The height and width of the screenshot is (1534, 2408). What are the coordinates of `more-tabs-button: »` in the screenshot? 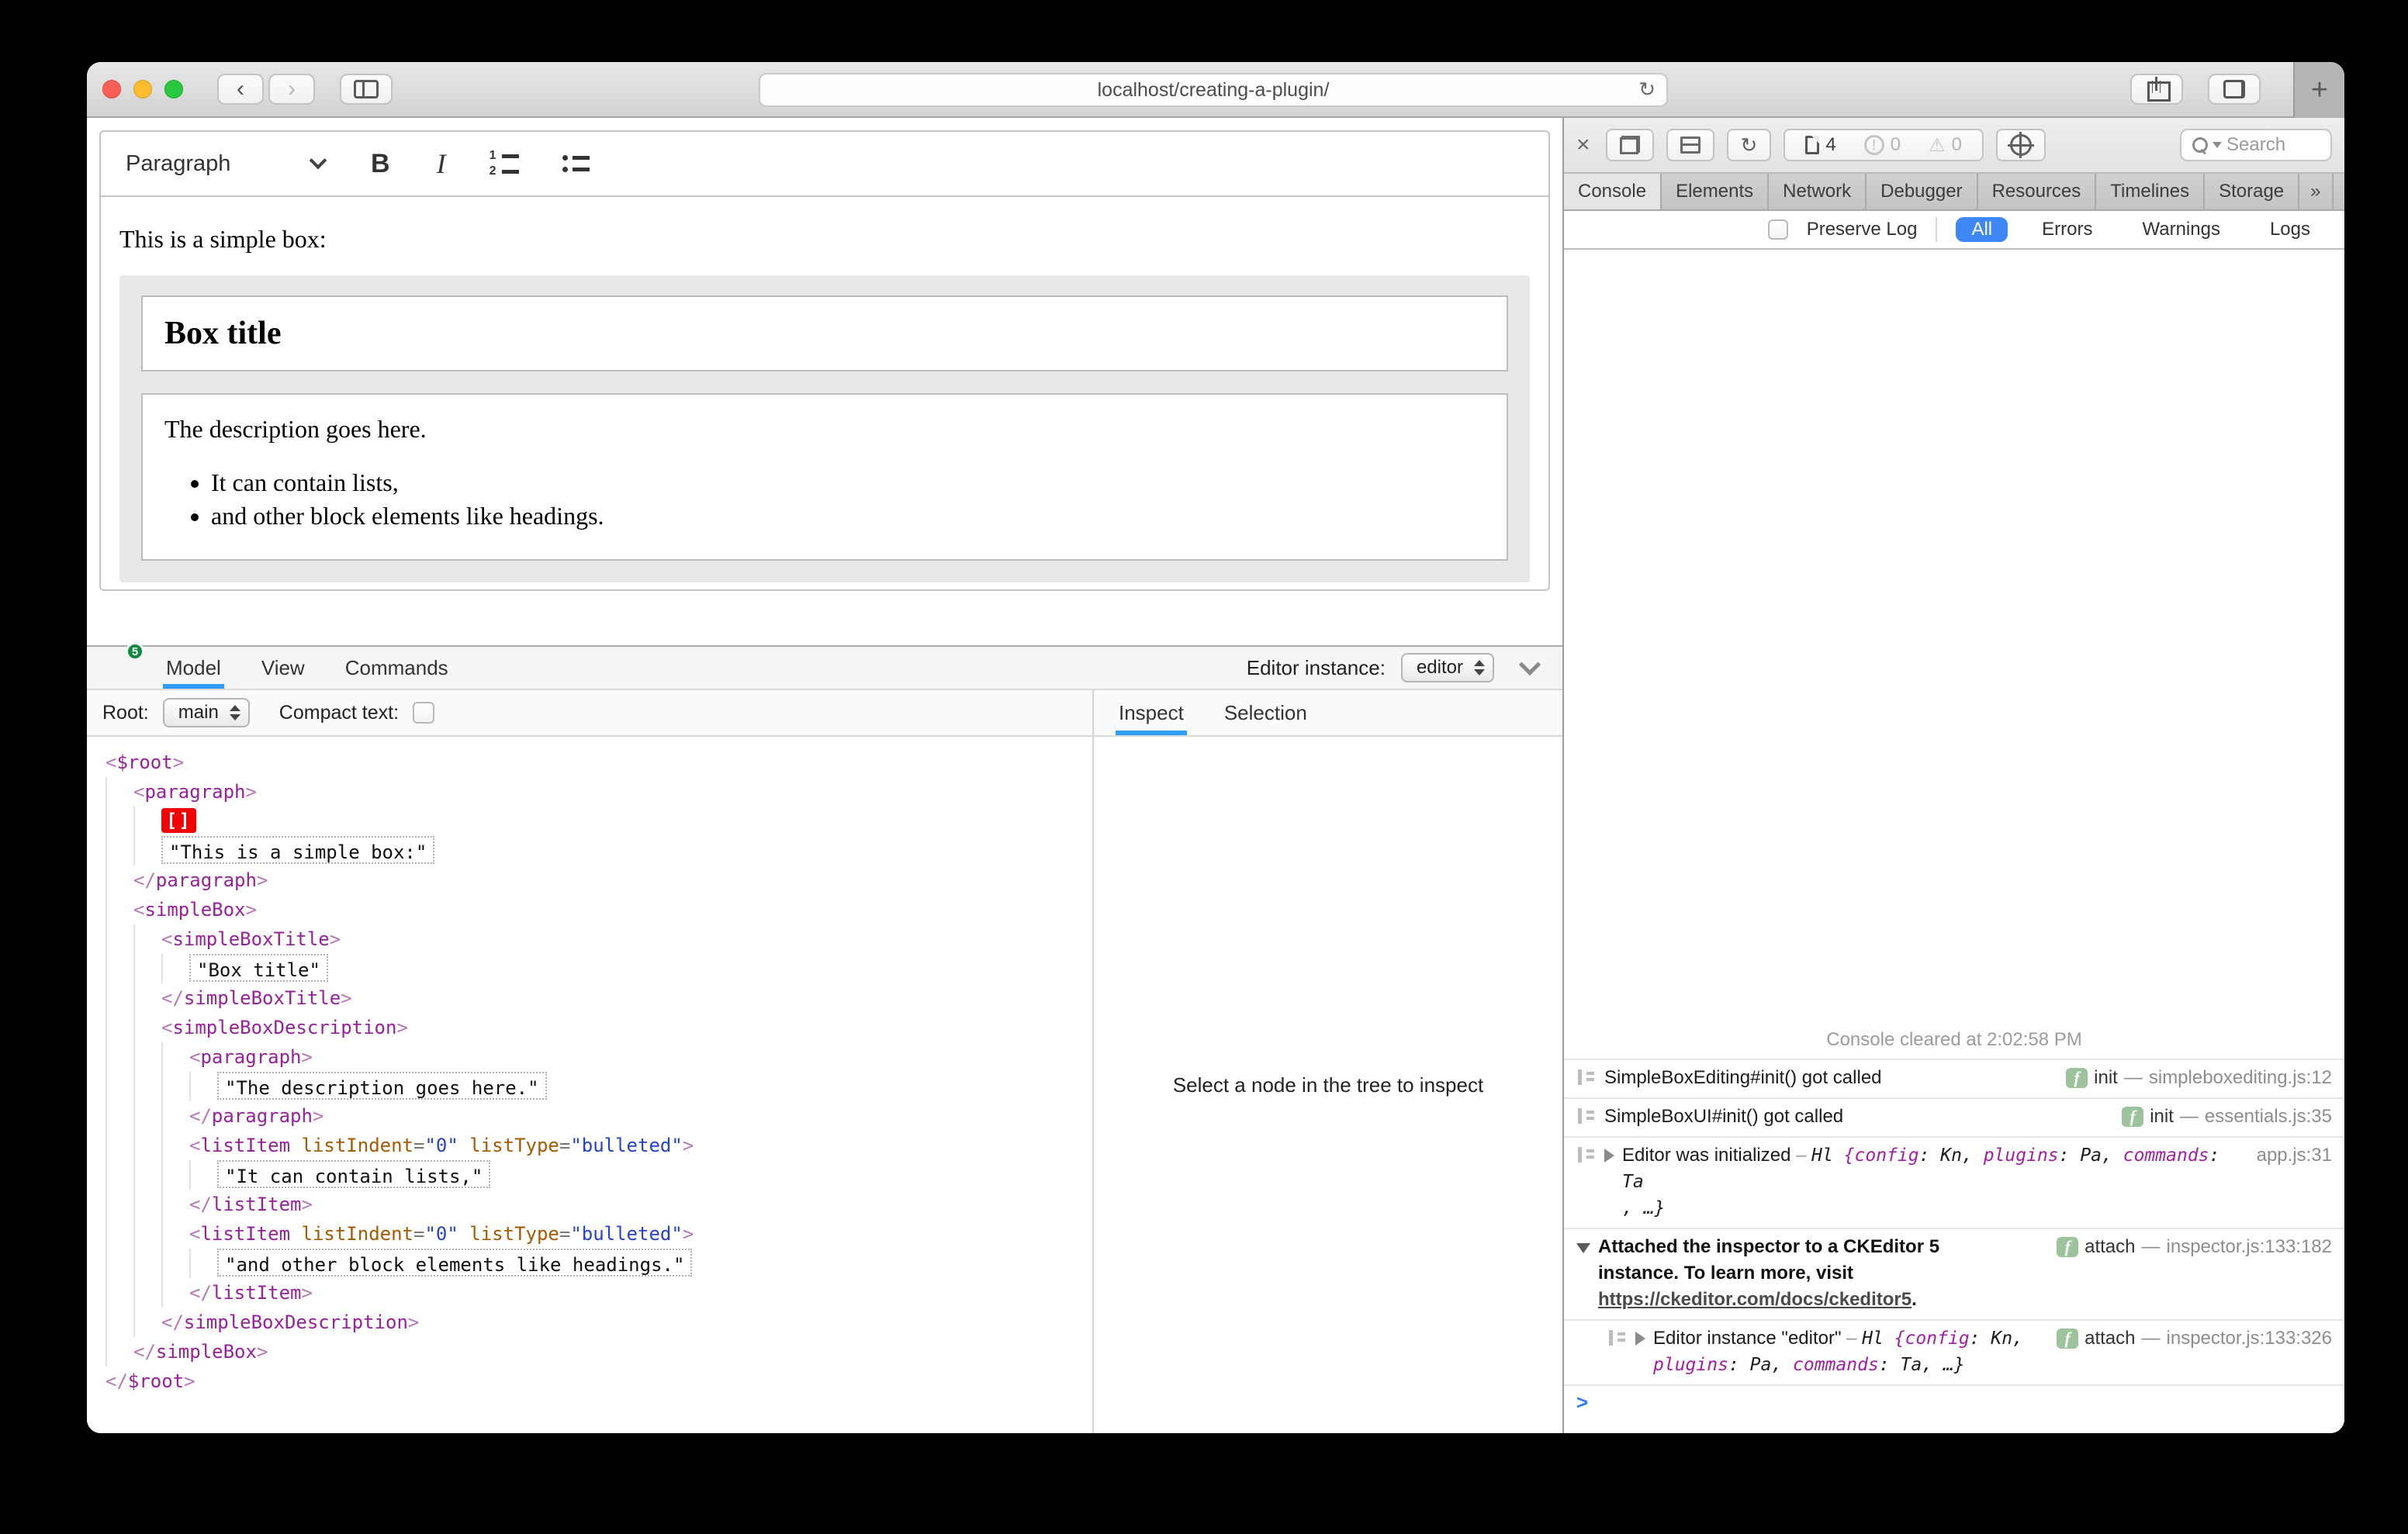 It's located at (2316, 191).